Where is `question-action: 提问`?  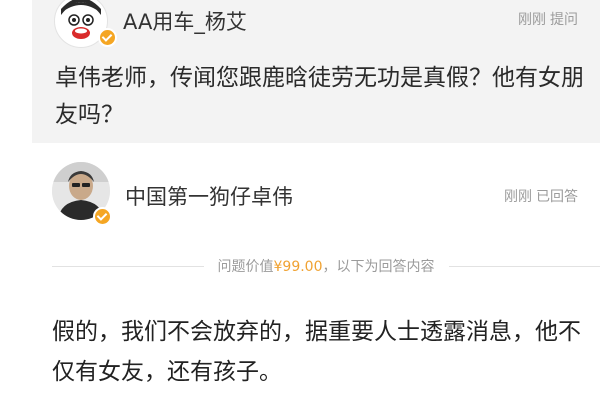 question-action: 提问 is located at coordinates (564, 20).